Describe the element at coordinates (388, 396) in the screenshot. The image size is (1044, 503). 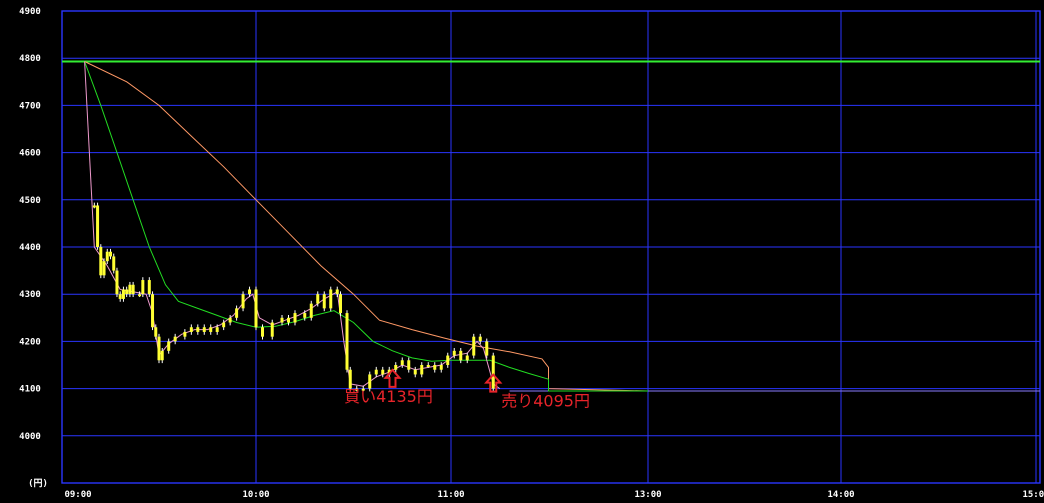
I see `annotation-label: 買い4135円` at that location.